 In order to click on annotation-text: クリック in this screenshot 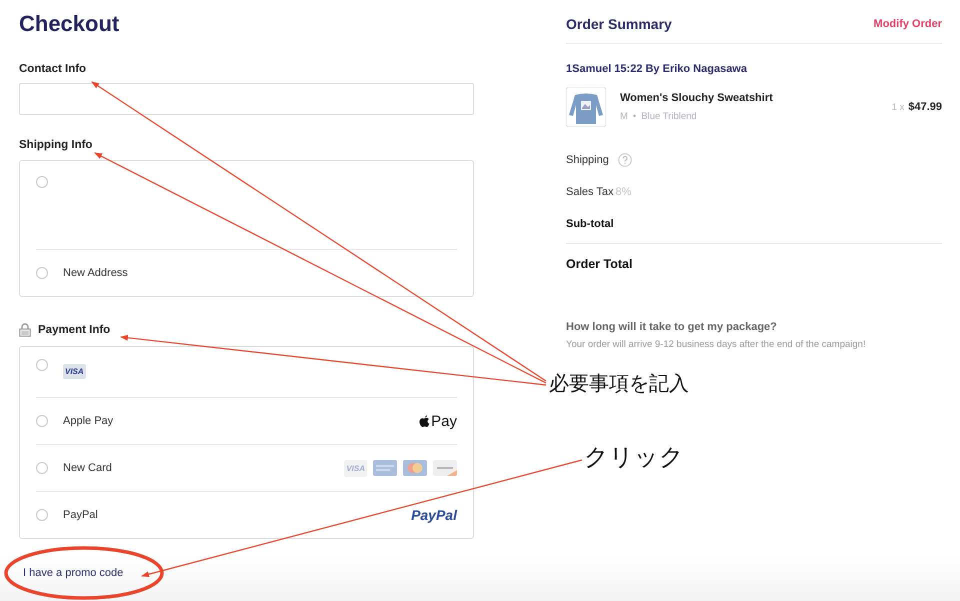, I will do `click(634, 457)`.